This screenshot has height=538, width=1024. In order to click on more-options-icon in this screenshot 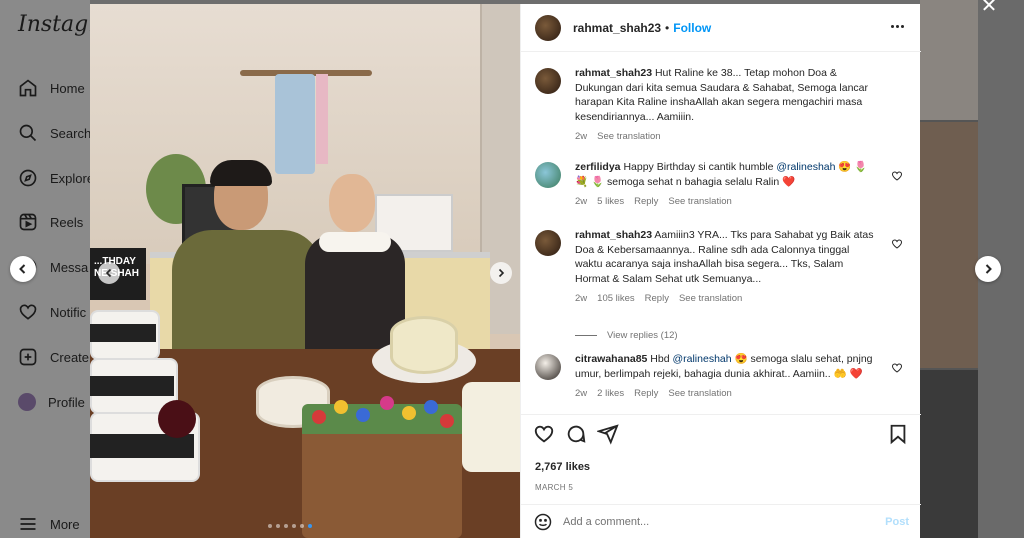, I will do `click(897, 26)`.